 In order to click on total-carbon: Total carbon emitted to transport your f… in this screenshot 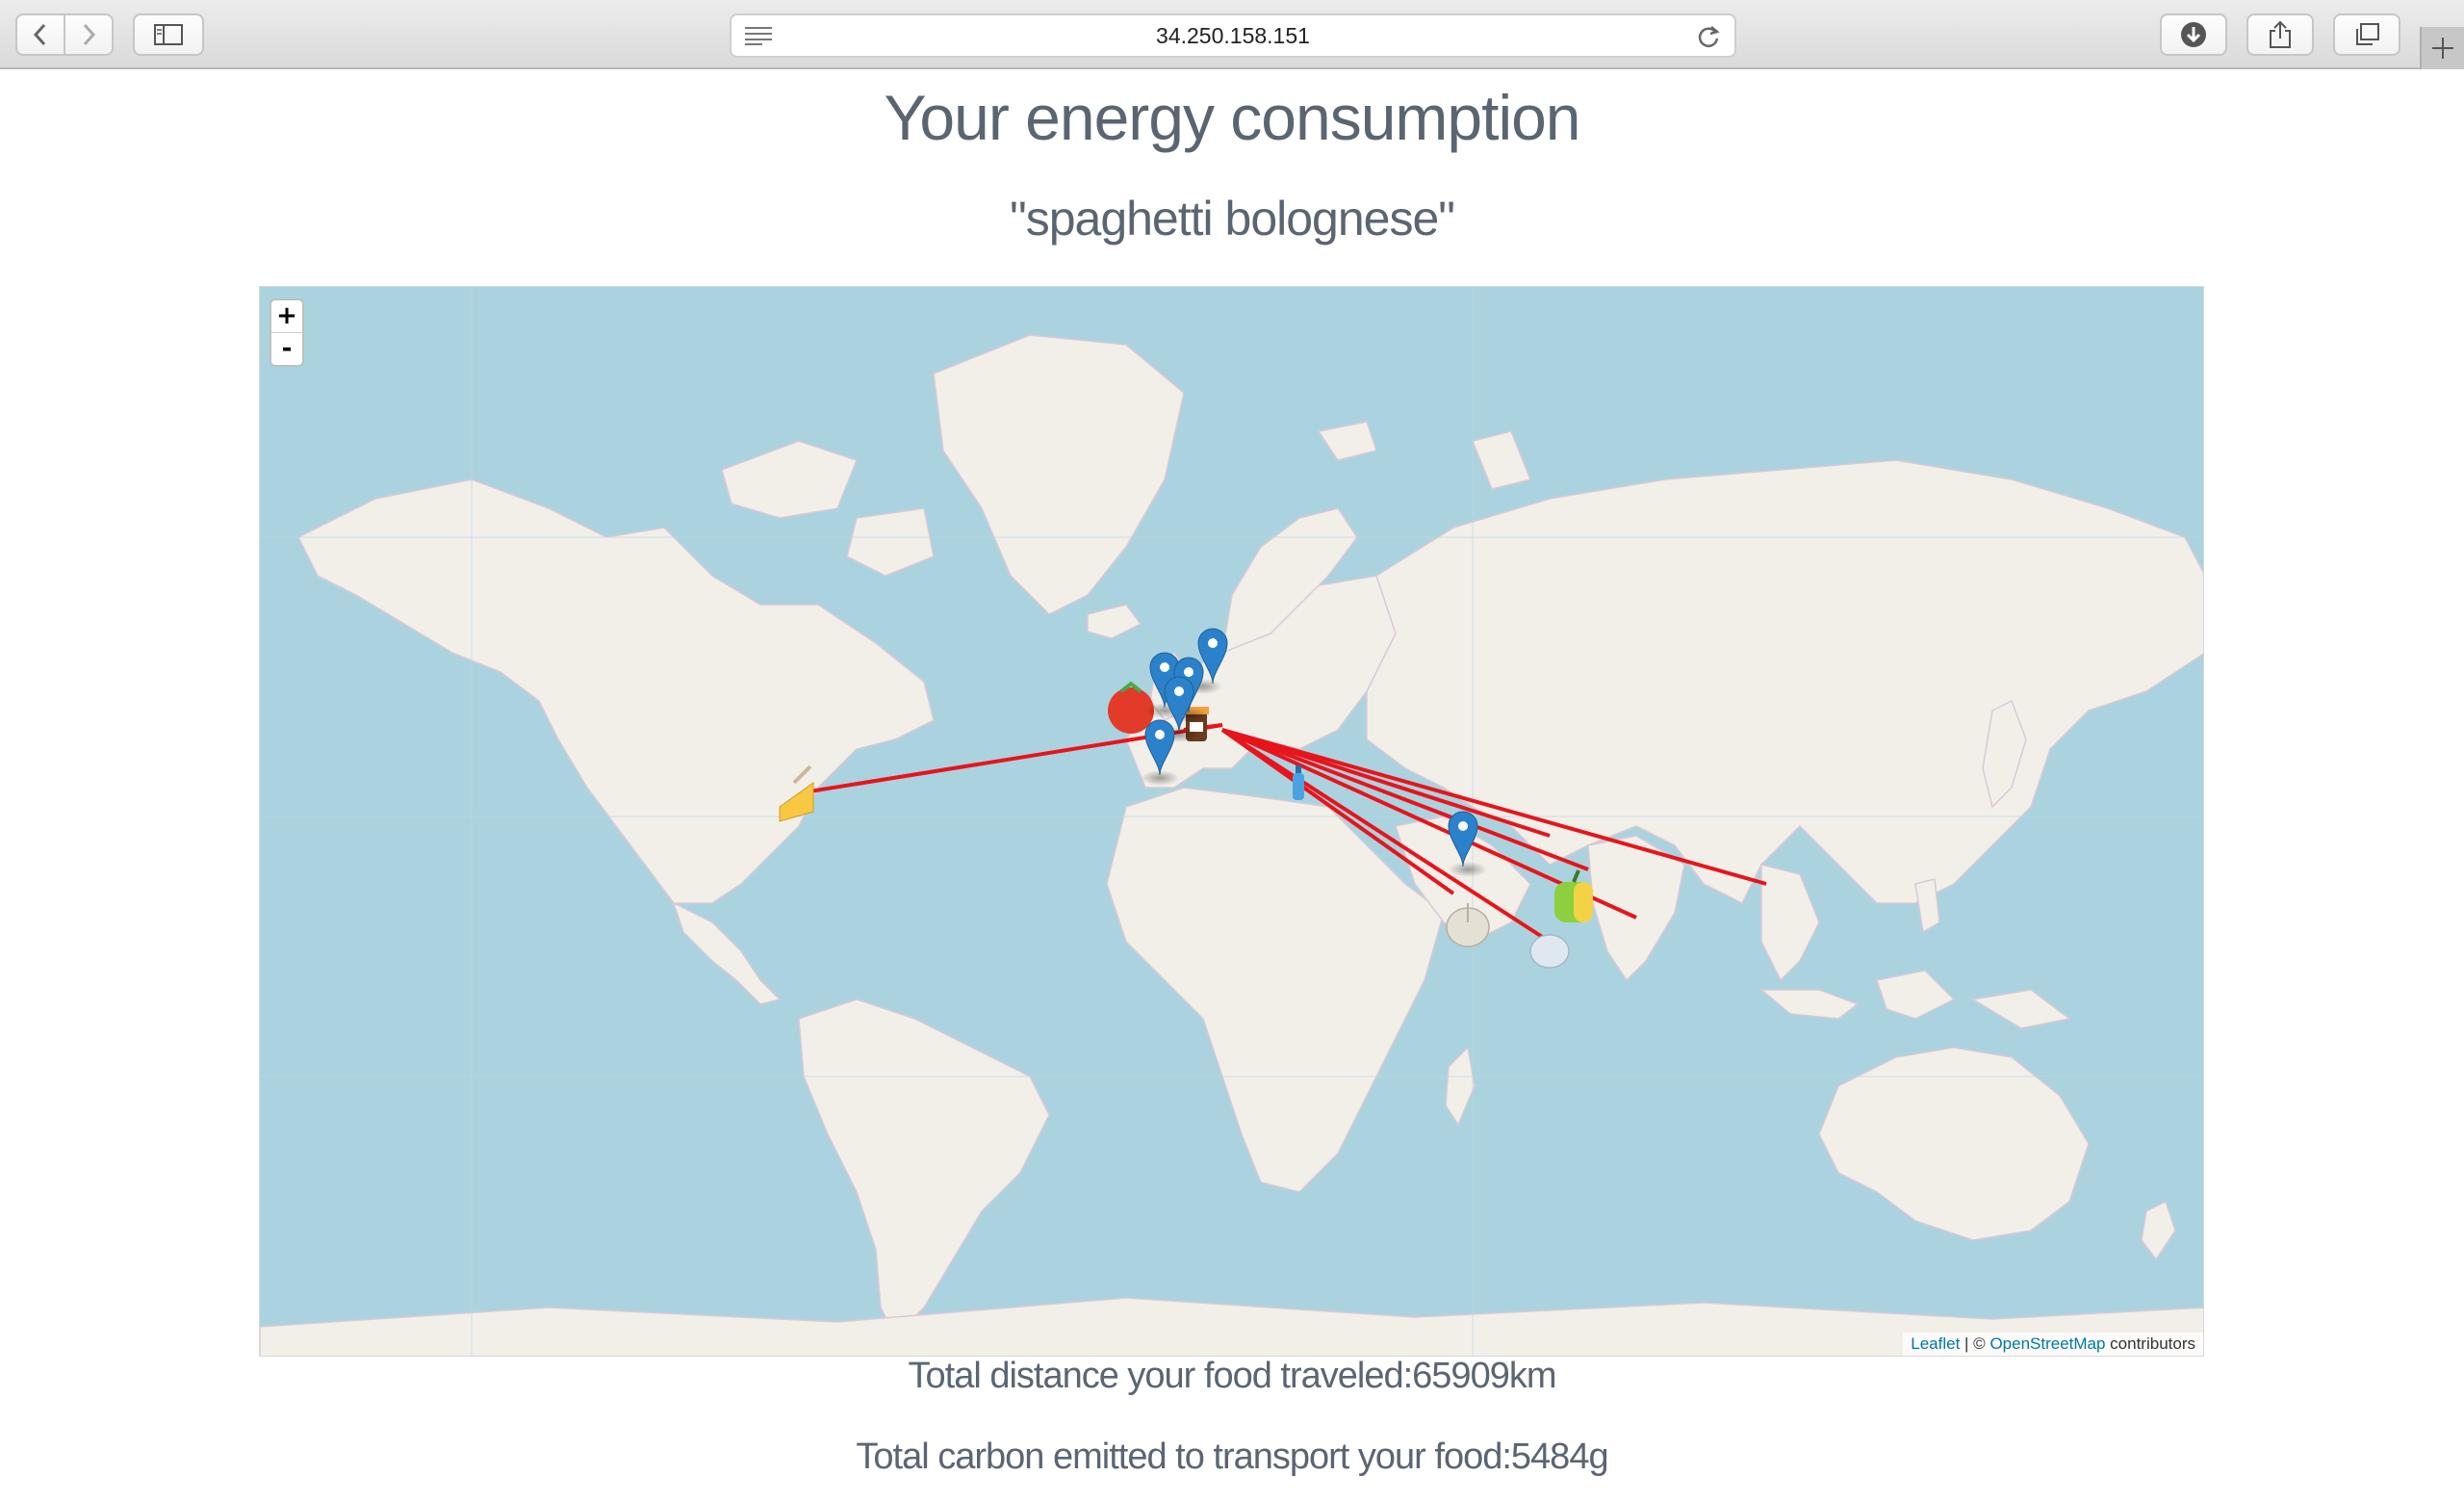, I will do `click(1232, 1457)`.